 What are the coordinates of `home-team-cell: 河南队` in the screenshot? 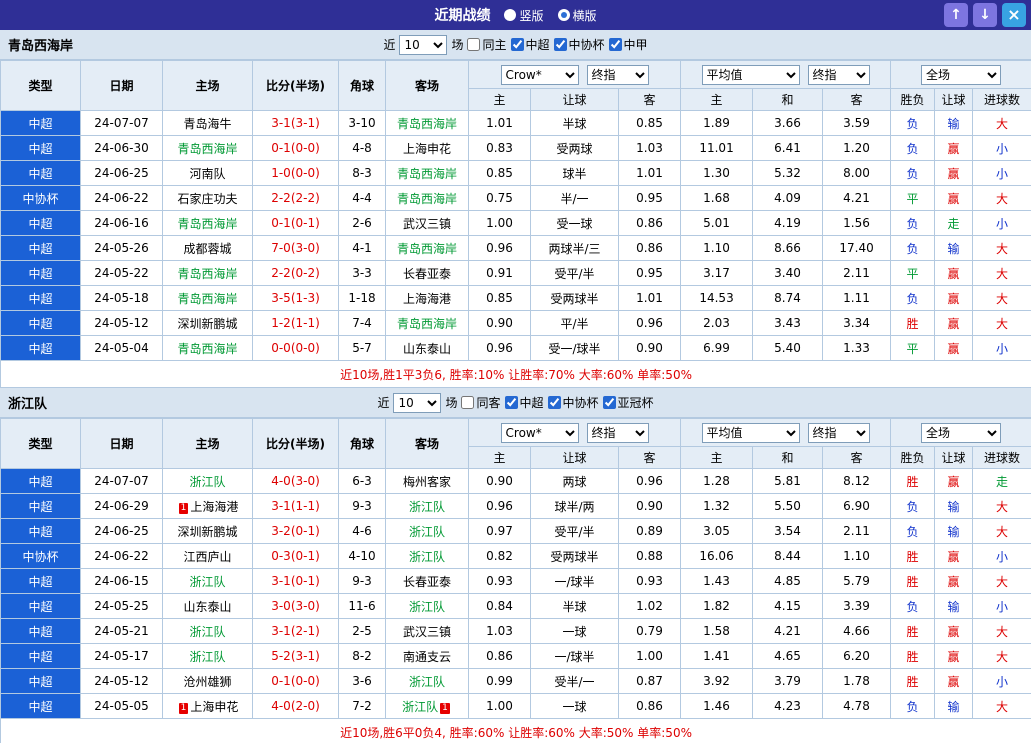 It's located at (207, 173).